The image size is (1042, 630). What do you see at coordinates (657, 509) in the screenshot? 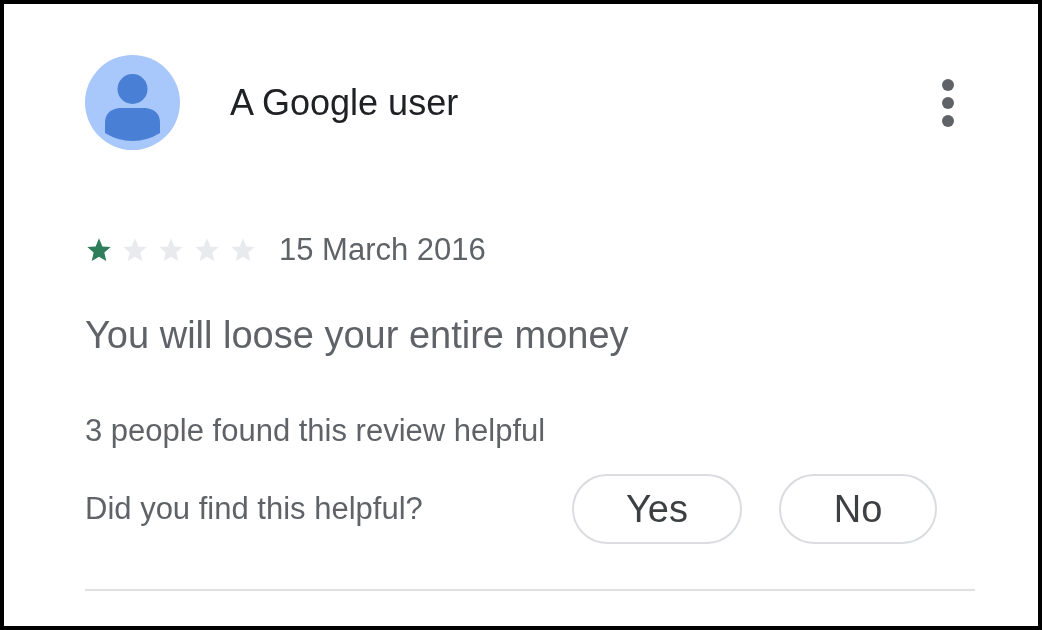
I see `yes-button: Yes` at bounding box center [657, 509].